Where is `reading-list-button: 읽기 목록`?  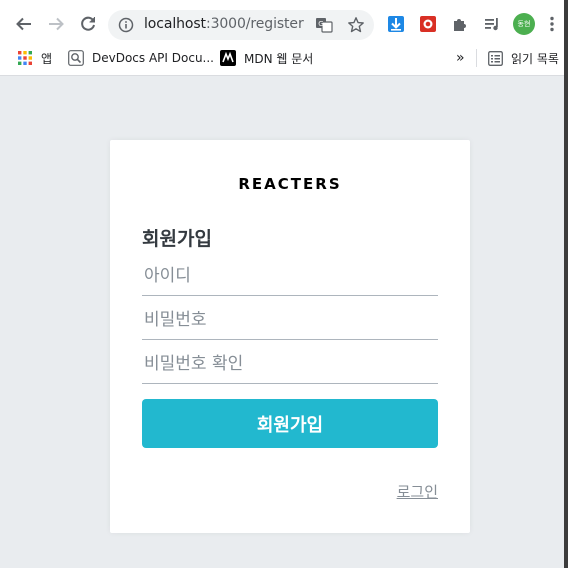 reading-list-button: 읽기 목록 is located at coordinates (523, 58).